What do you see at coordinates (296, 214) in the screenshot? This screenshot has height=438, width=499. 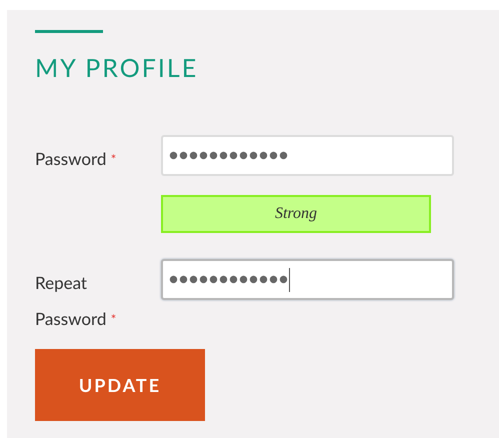 I see `strength-indicator: Strong` at bounding box center [296, 214].